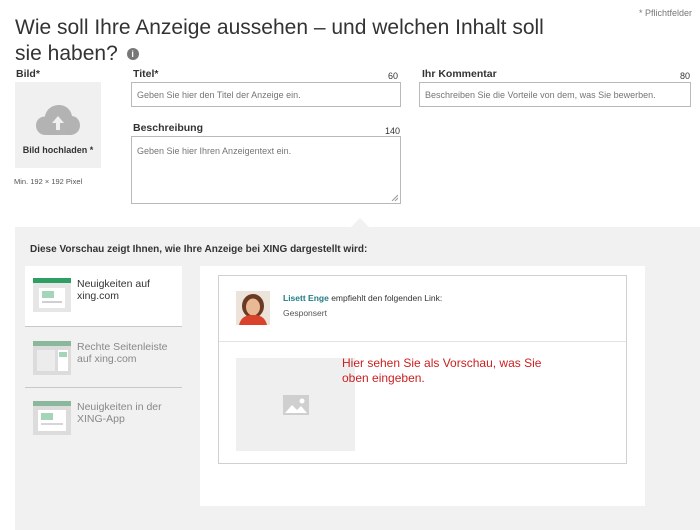 Image resolution: width=700 pixels, height=530 pixels. What do you see at coordinates (52, 295) in the screenshot?
I see `news-feed-thumbnail-icon` at bounding box center [52, 295].